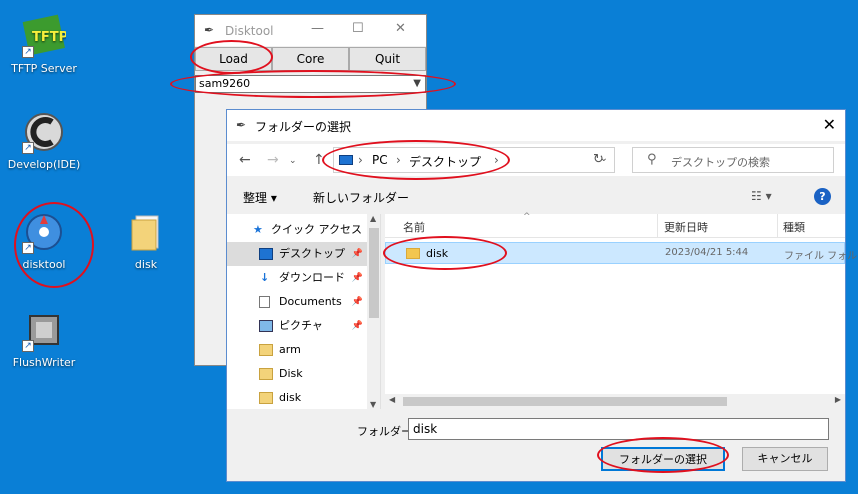 The image size is (858, 494). Describe the element at coordinates (291, 373) in the screenshot. I see `nav-item-label: Disk` at that location.